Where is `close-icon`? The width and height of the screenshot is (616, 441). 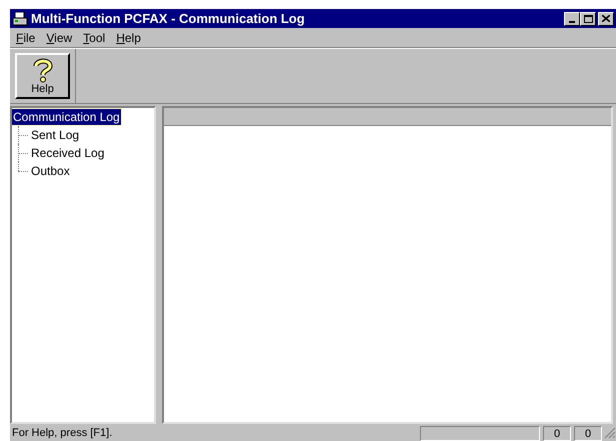
close-icon is located at coordinates (606, 18).